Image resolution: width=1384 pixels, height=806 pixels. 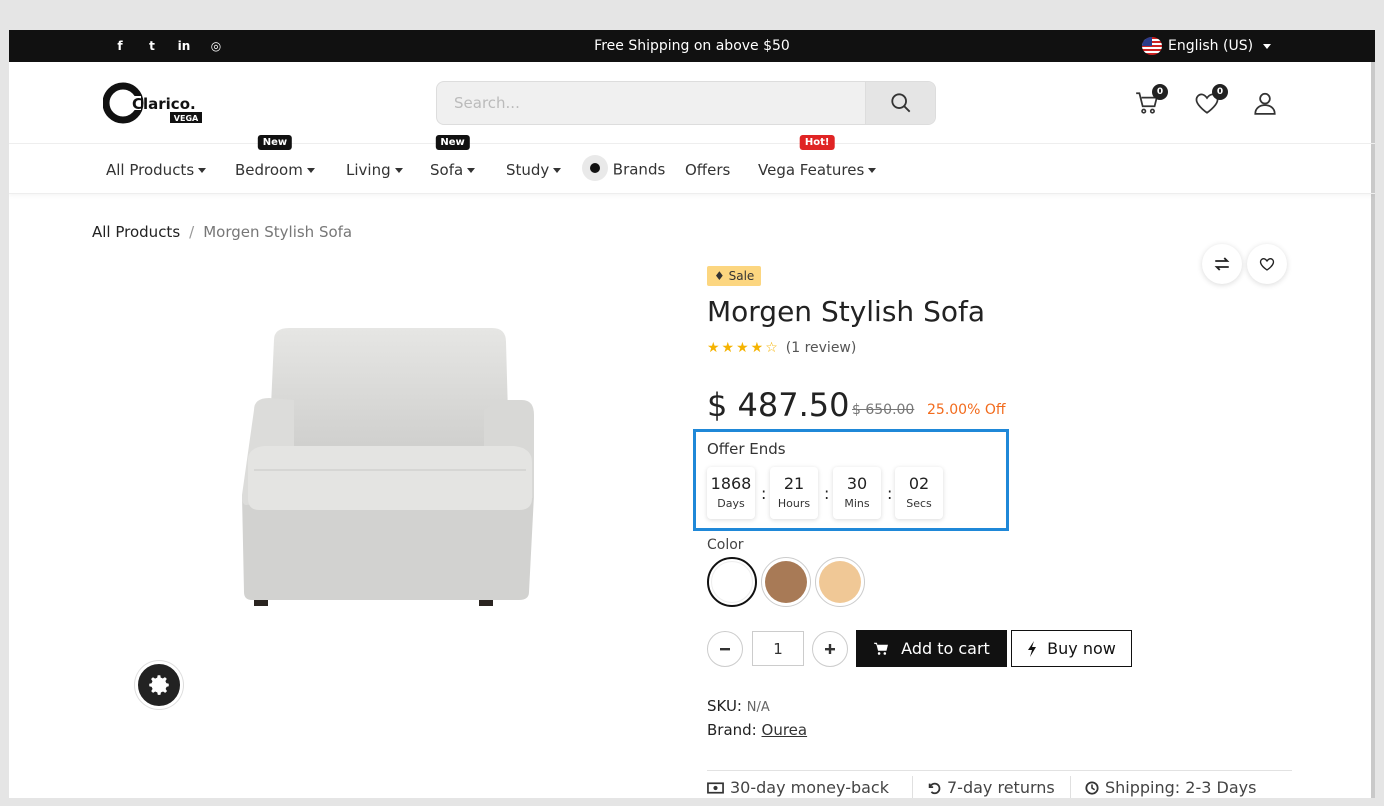 I want to click on account-button, so click(x=1266, y=104).